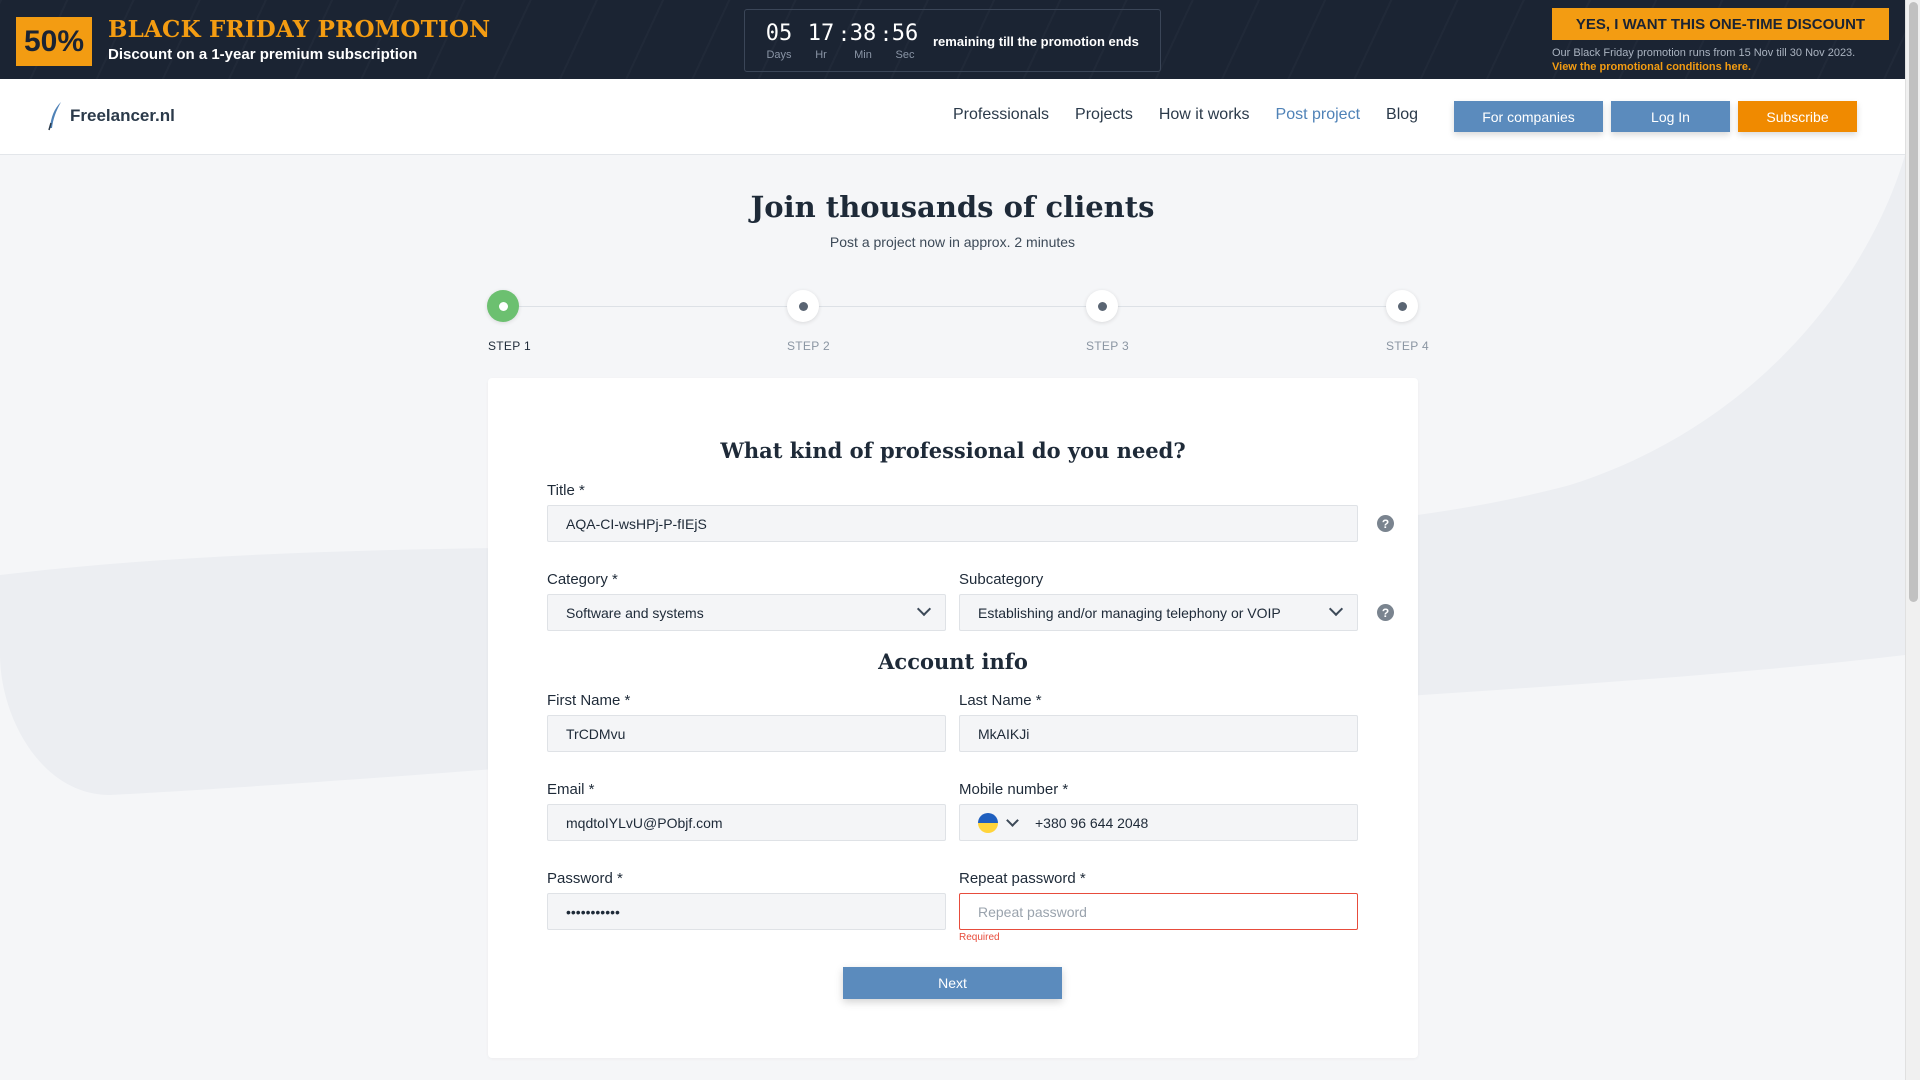 This screenshot has height=1080, width=1920. I want to click on subcategory-help-icon: ?, so click(1385, 612).